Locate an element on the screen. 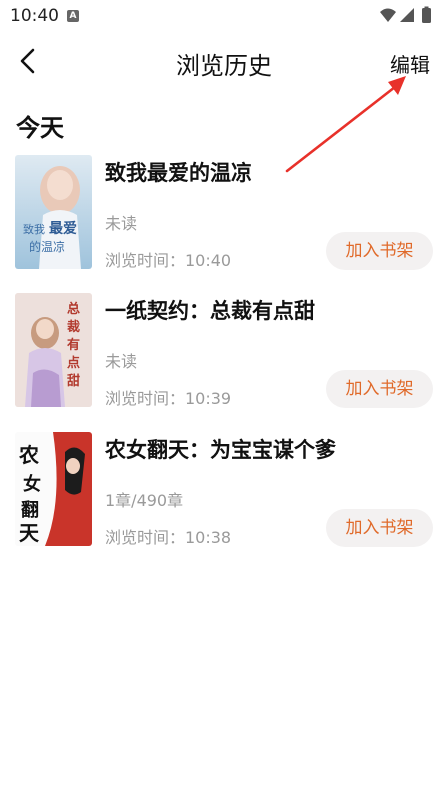 The image size is (448, 796). svg-text: 裁 is located at coordinates (73, 327).